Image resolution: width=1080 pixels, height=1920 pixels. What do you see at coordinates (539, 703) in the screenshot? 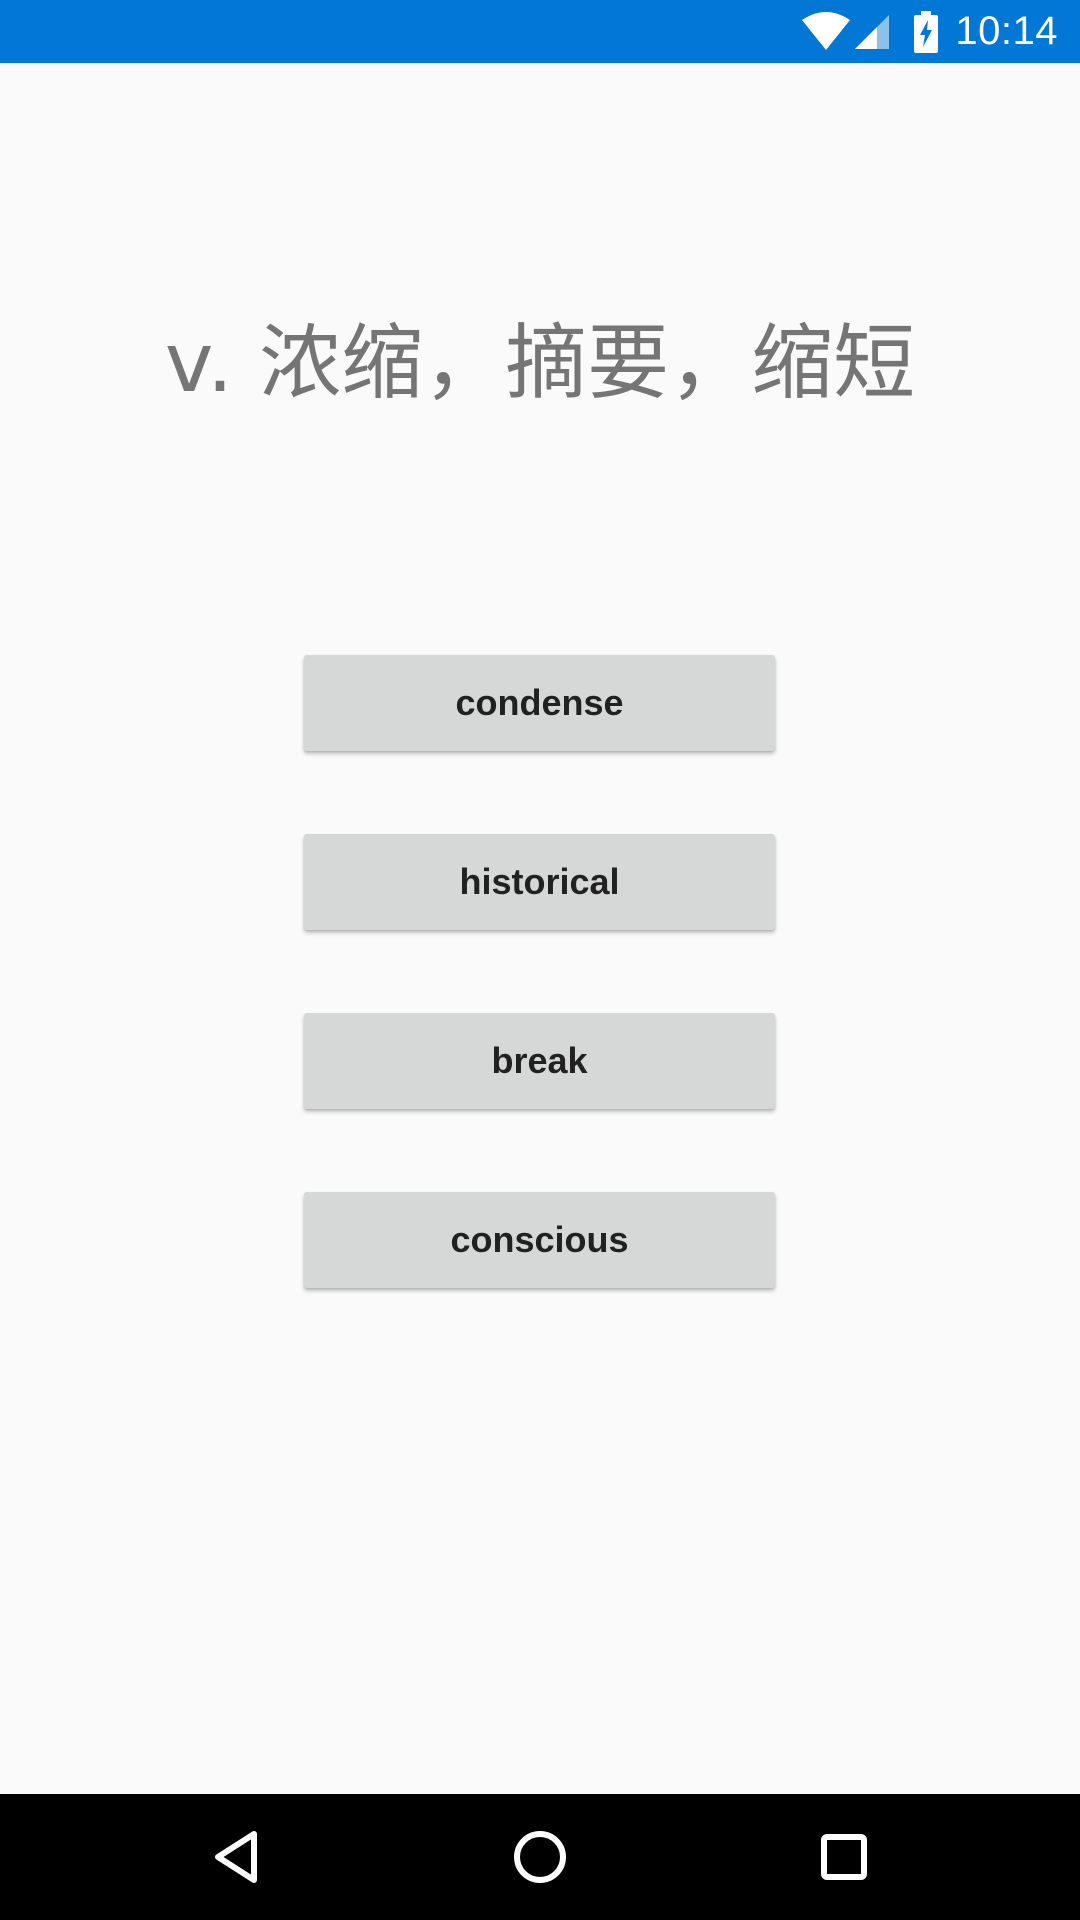
I see `option-button-condense: condense` at bounding box center [539, 703].